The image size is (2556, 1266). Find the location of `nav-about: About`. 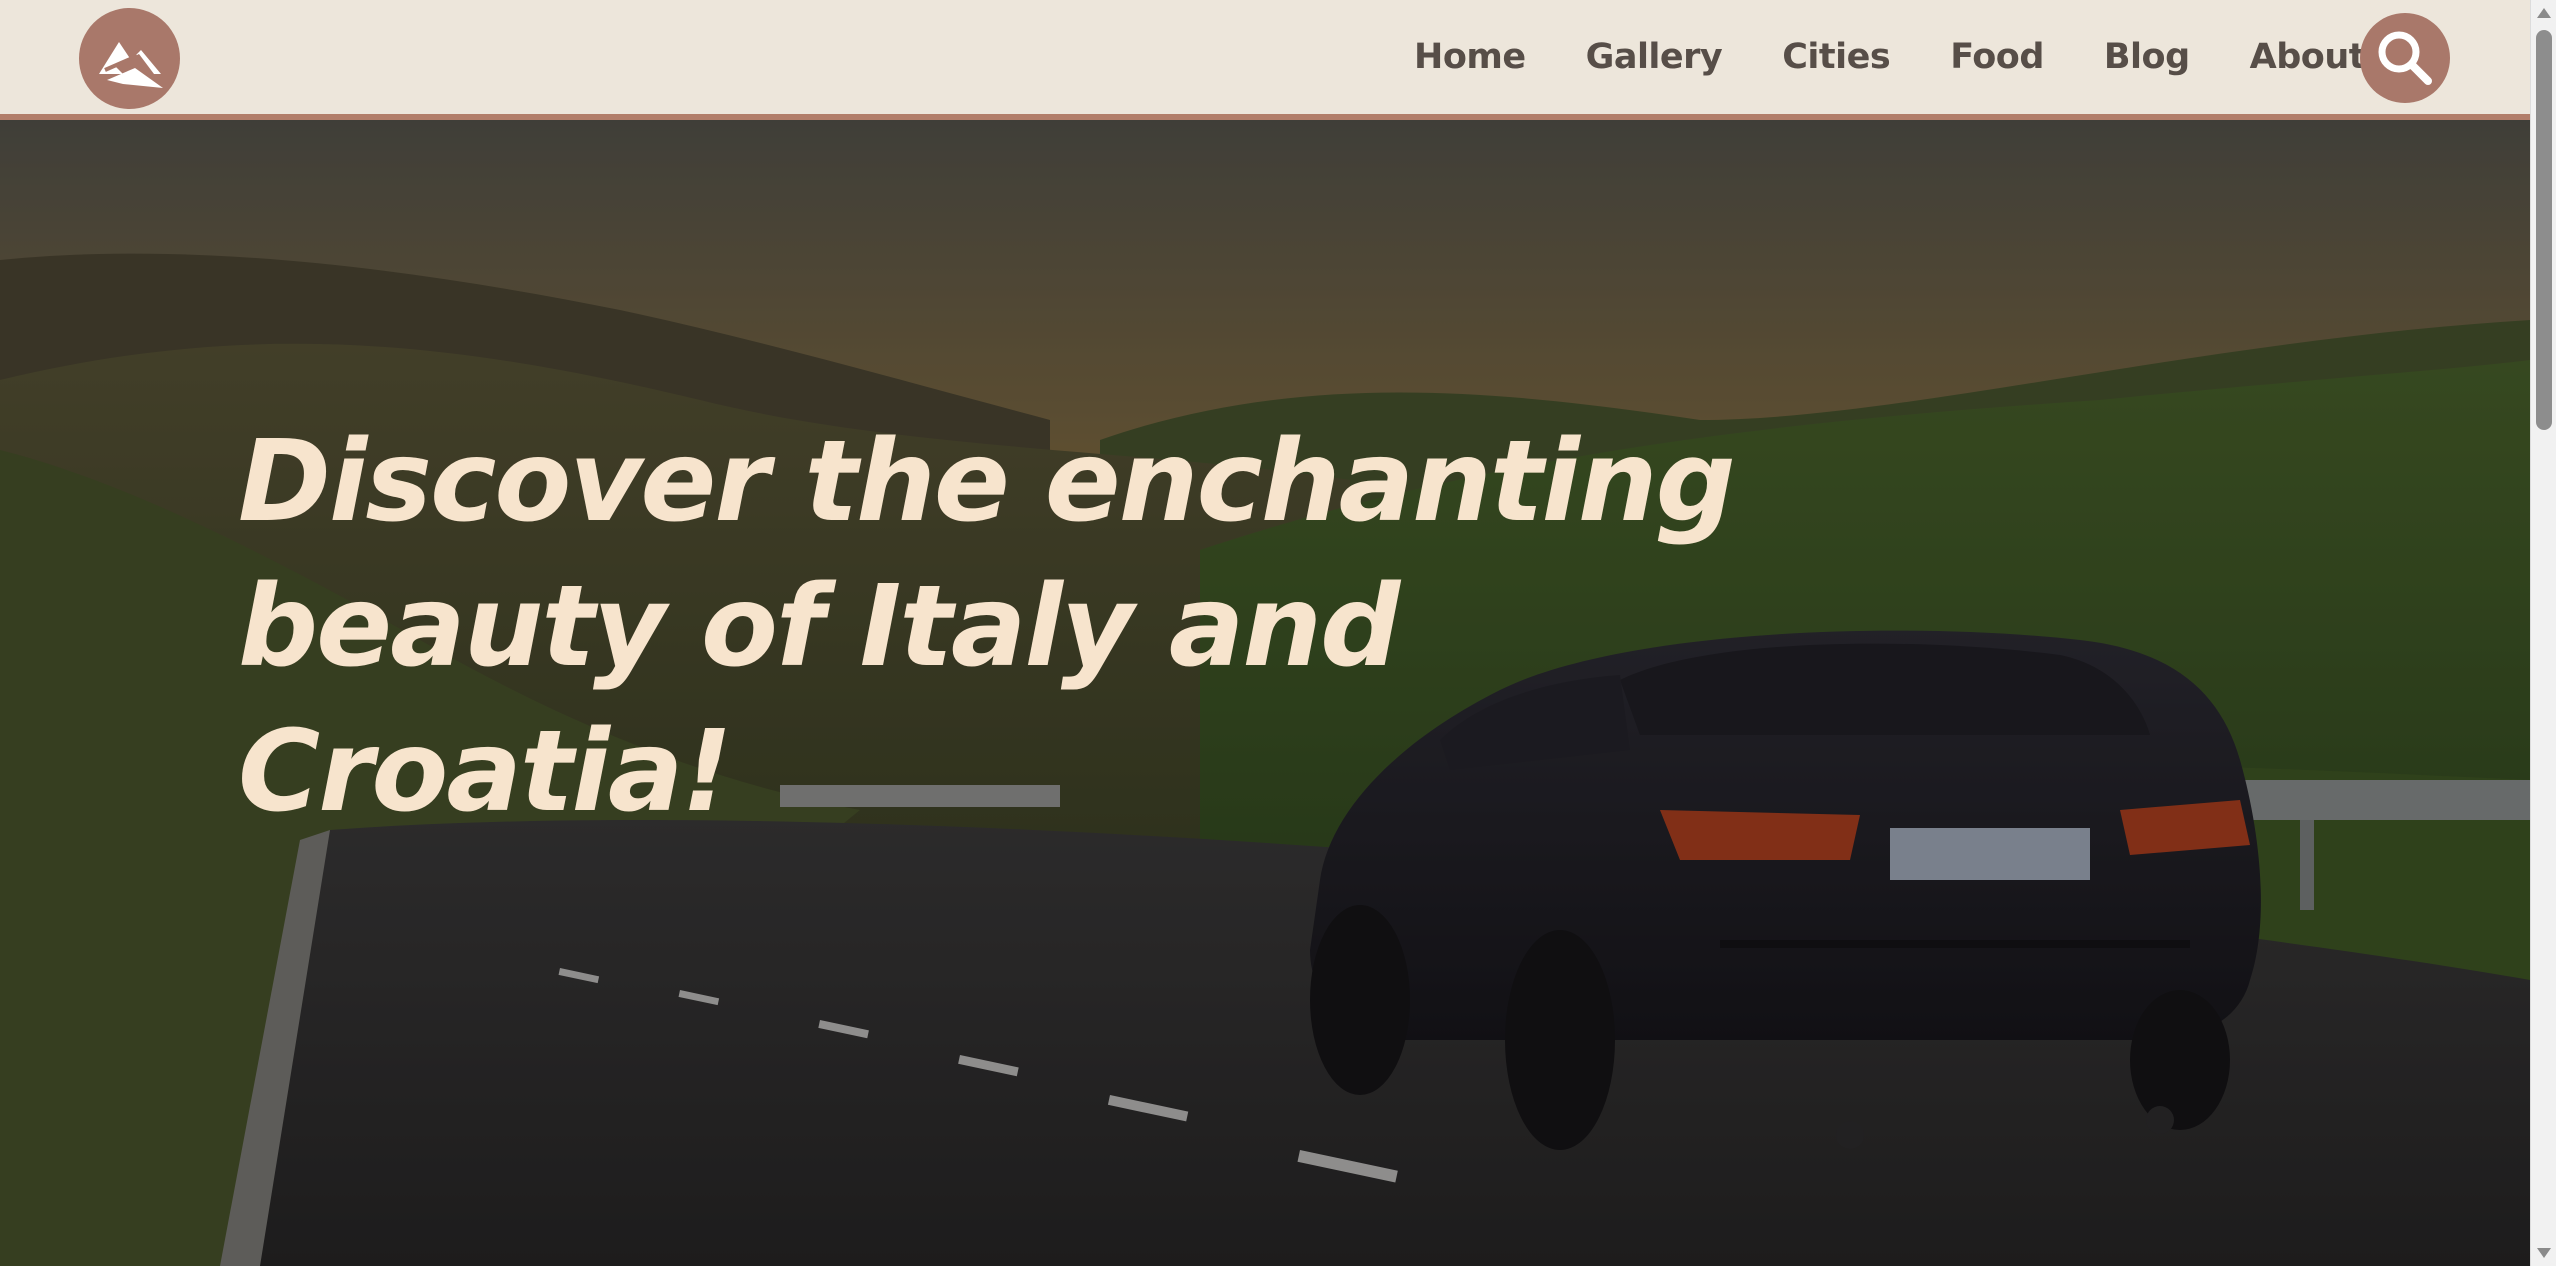

nav-about: About is located at coordinates (2308, 57).